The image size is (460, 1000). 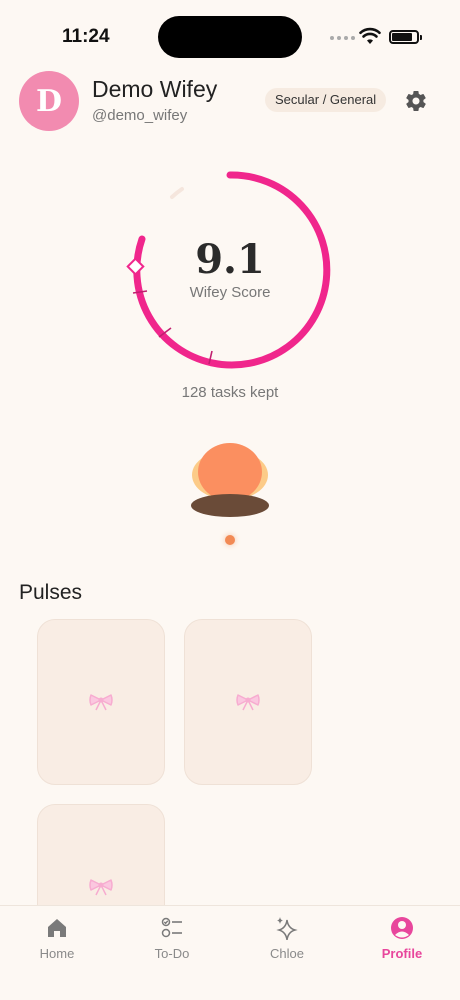 What do you see at coordinates (51, 592) in the screenshot?
I see `pulses-heading: Pulses` at bounding box center [51, 592].